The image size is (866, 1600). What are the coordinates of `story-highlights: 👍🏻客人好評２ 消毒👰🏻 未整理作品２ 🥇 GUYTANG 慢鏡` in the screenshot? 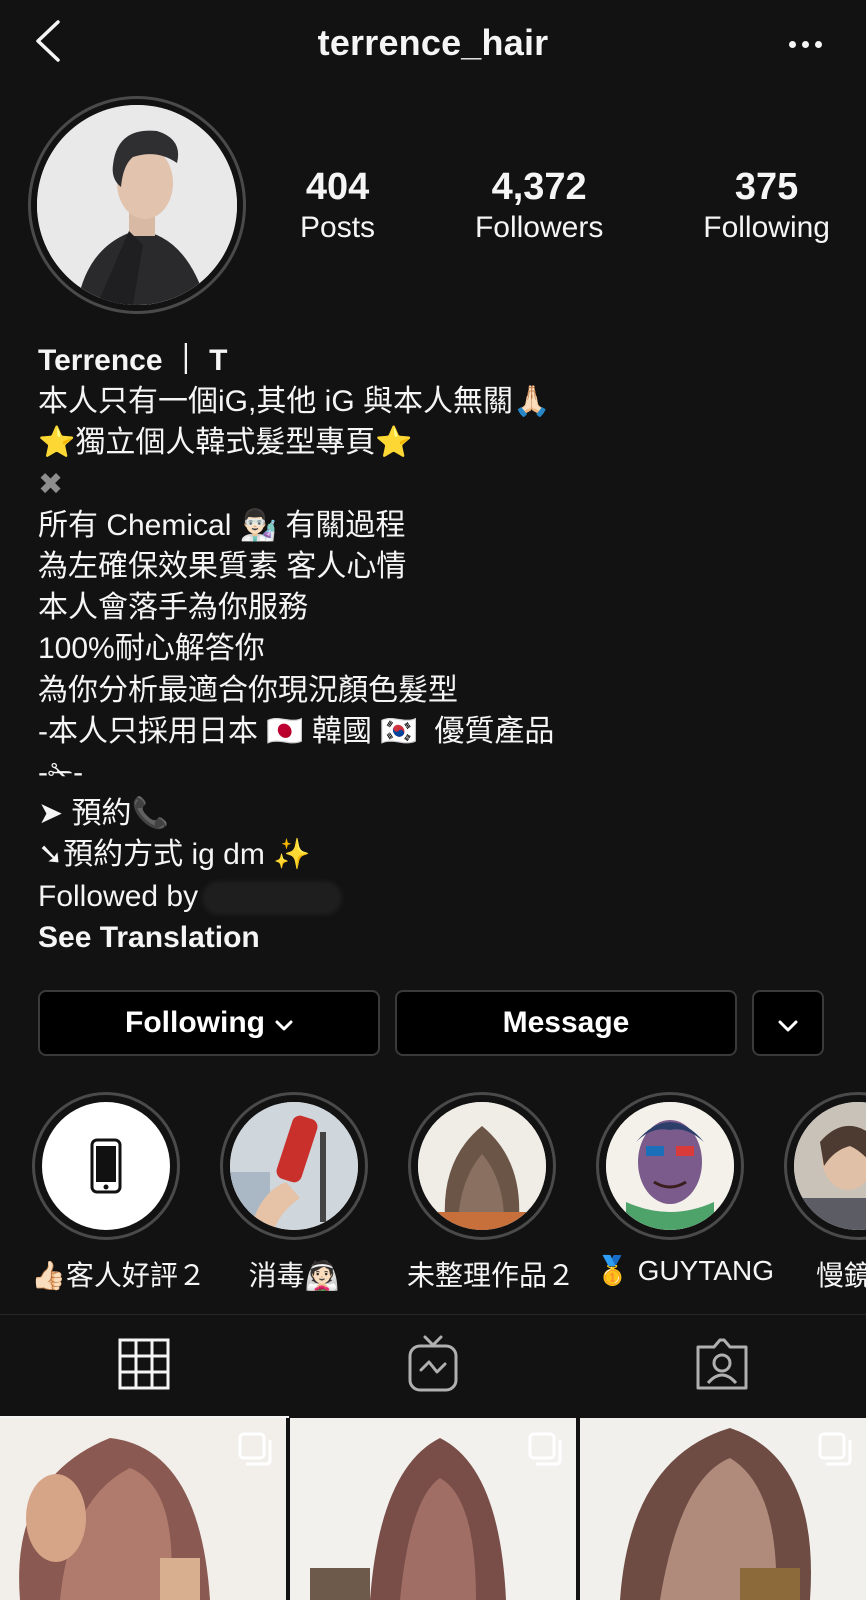 It's located at (433, 1192).